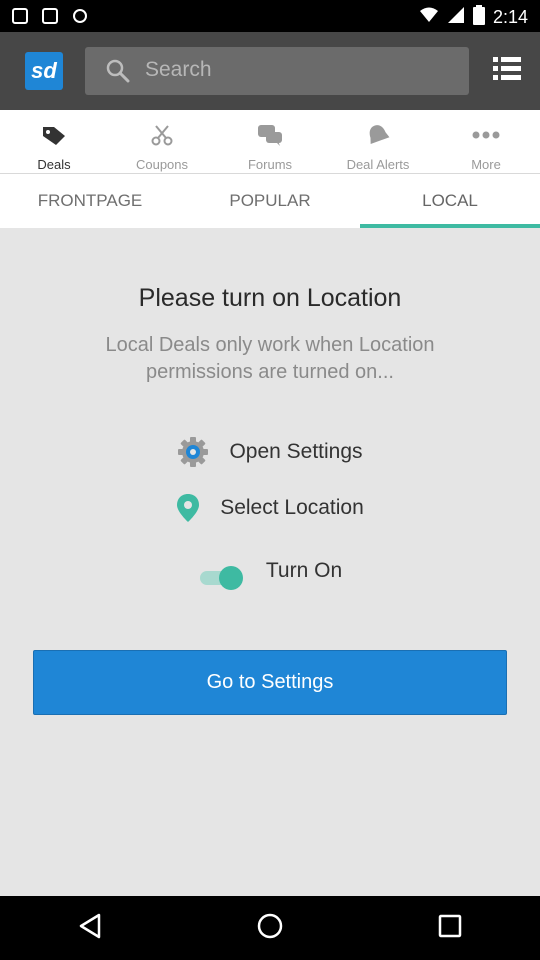 The width and height of the screenshot is (540, 960). Describe the element at coordinates (162, 164) in the screenshot. I see `tab-label: Coupons` at that location.